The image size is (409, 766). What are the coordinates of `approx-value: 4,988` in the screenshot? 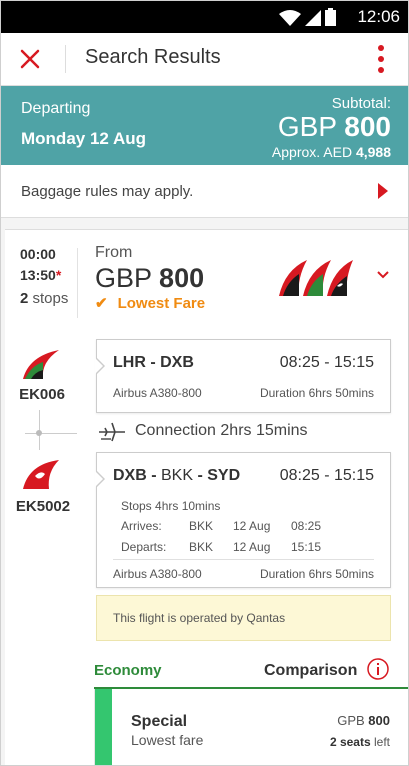 It's located at (373, 152).